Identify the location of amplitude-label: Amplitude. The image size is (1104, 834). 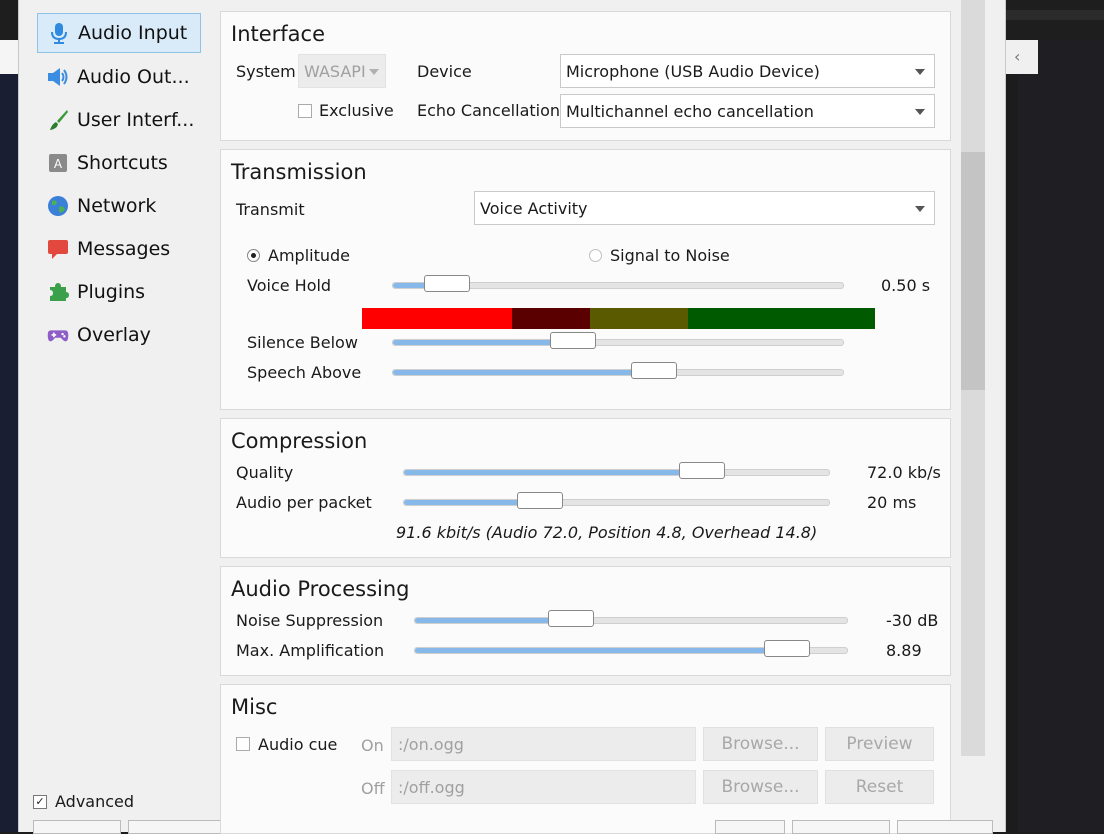
(309, 255).